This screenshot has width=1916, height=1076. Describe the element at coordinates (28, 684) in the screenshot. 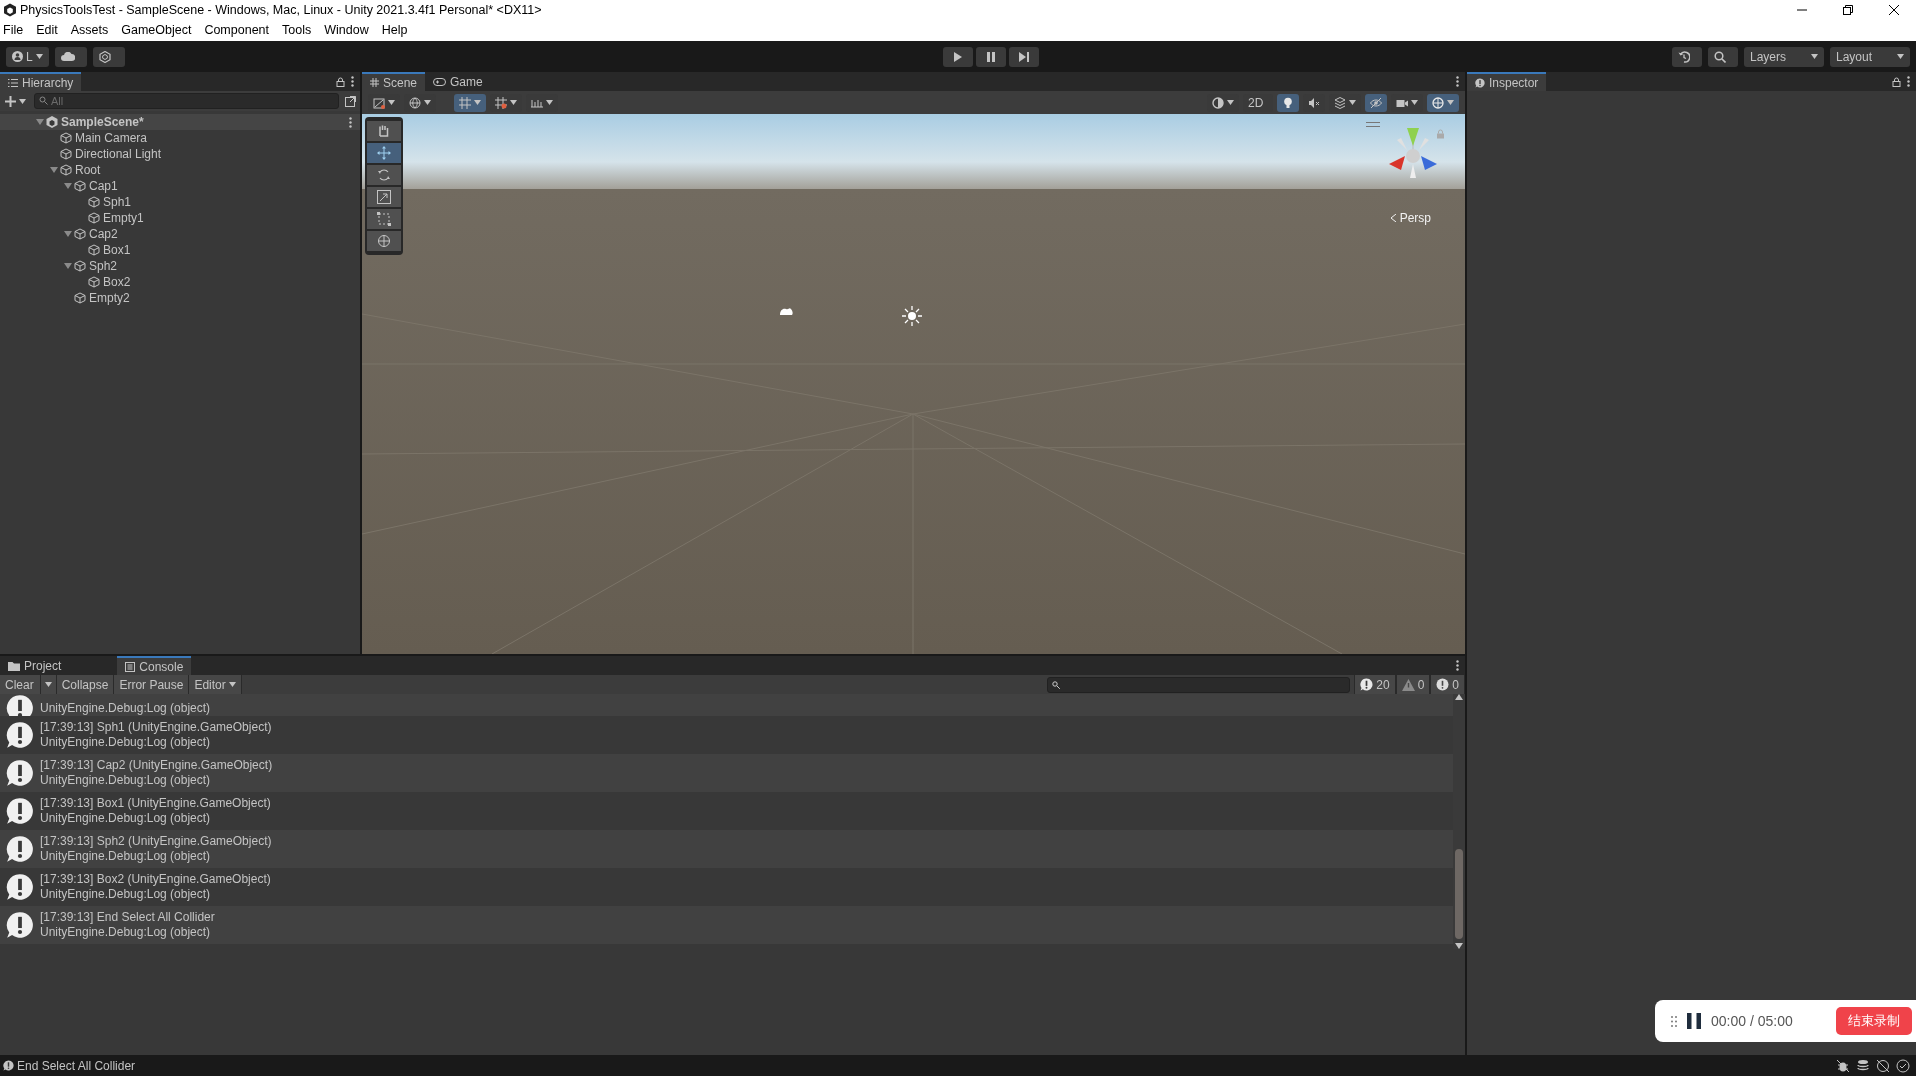

I see `clear-button: Clear` at that location.